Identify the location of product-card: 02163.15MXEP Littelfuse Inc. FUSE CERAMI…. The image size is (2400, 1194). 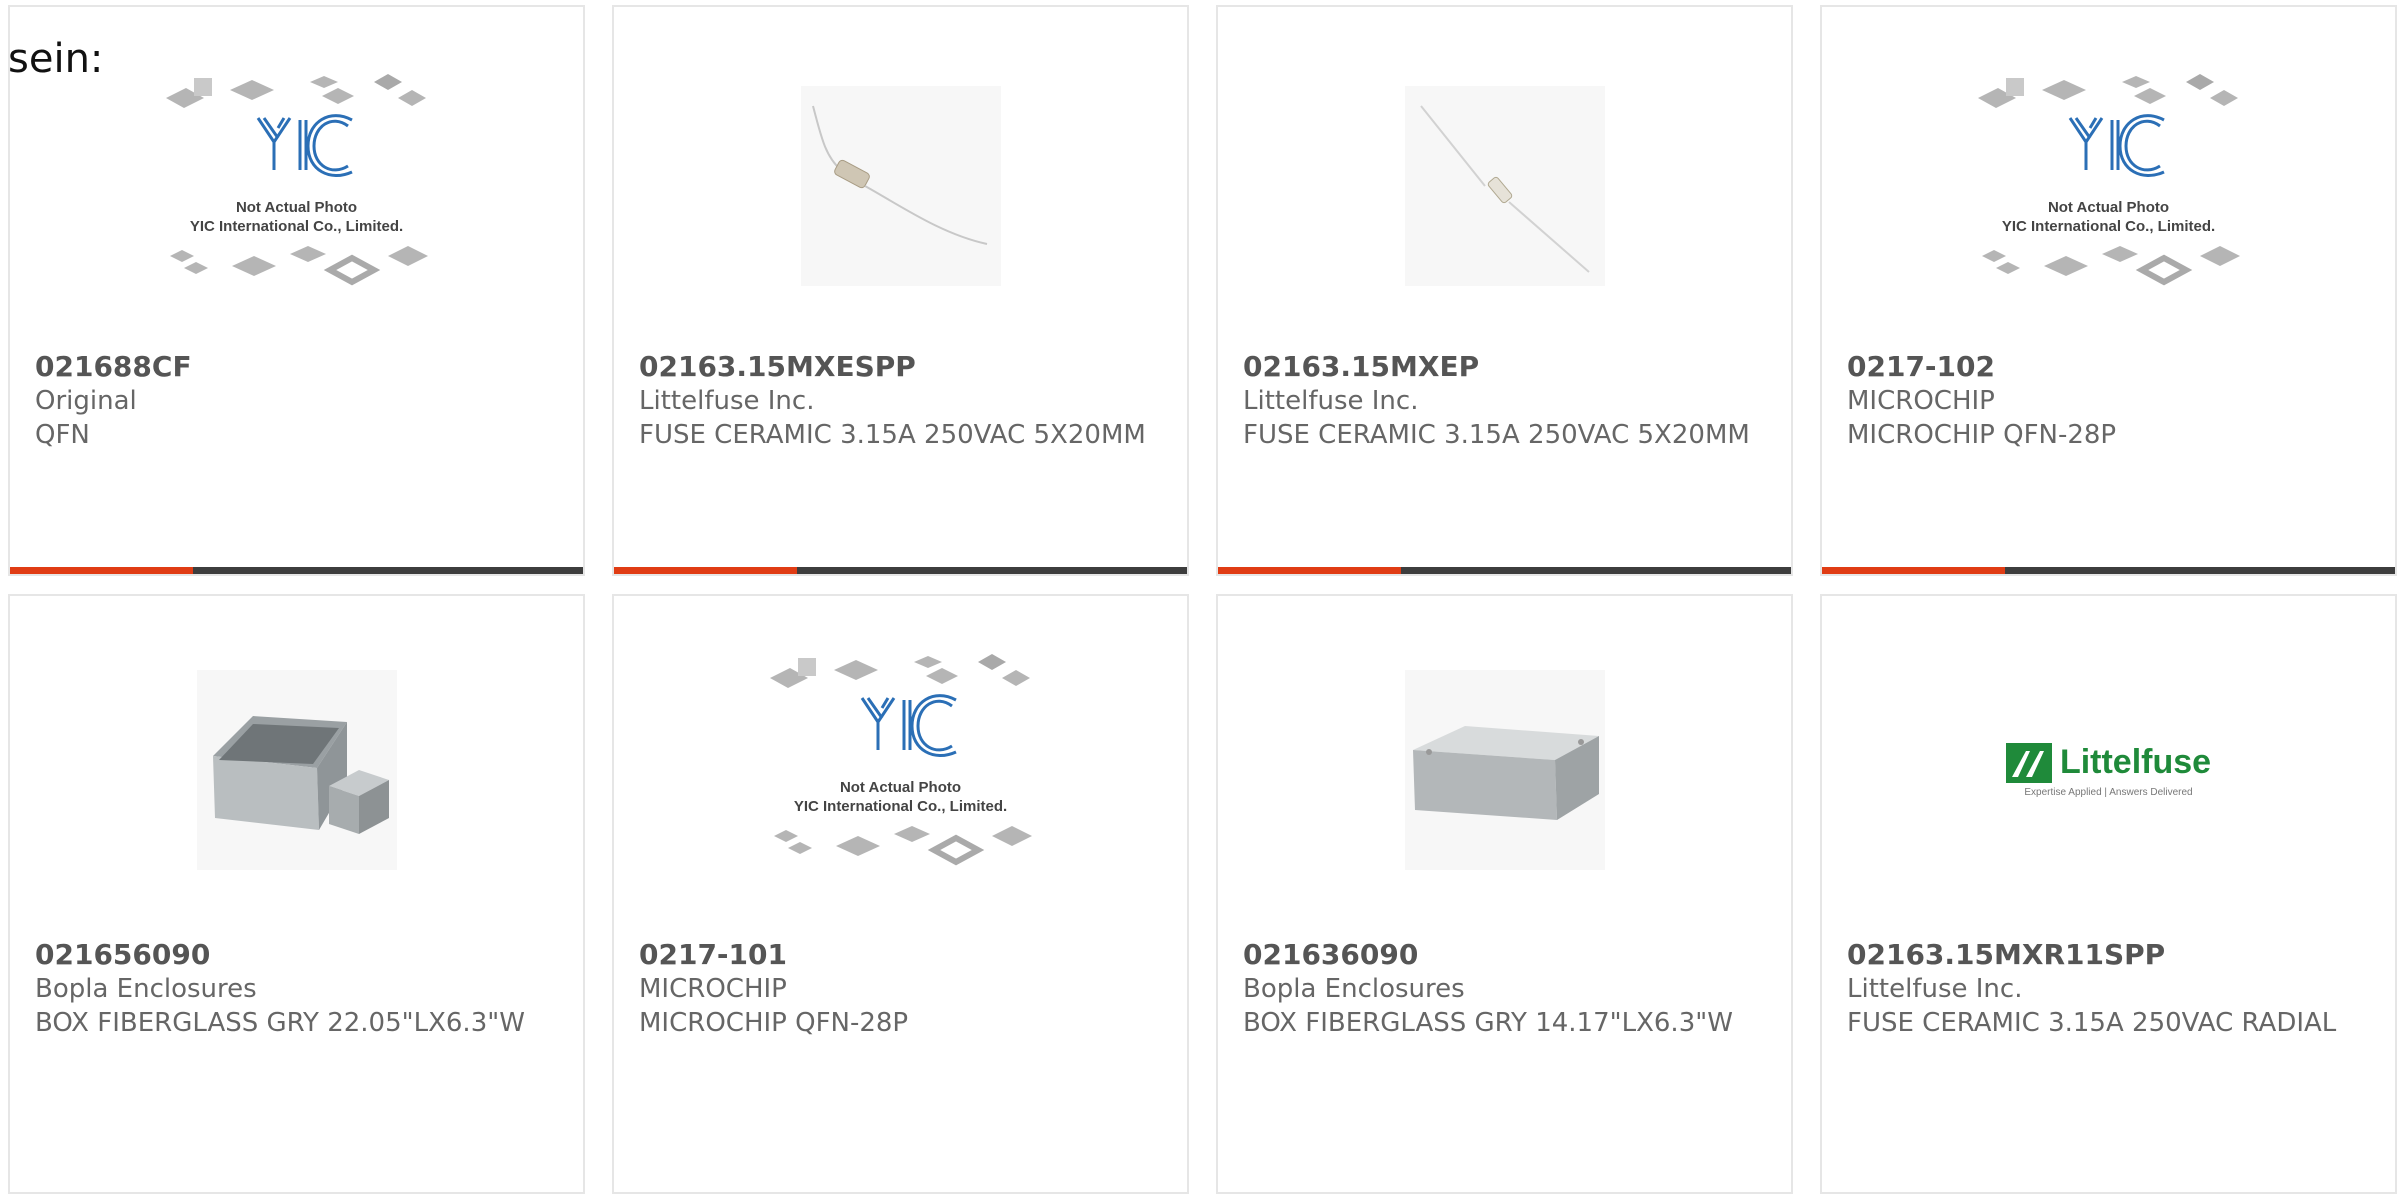
(1504, 290).